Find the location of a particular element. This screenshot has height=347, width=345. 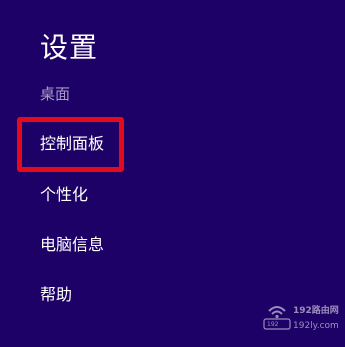

panel-title: 设置 is located at coordinates (69, 47).